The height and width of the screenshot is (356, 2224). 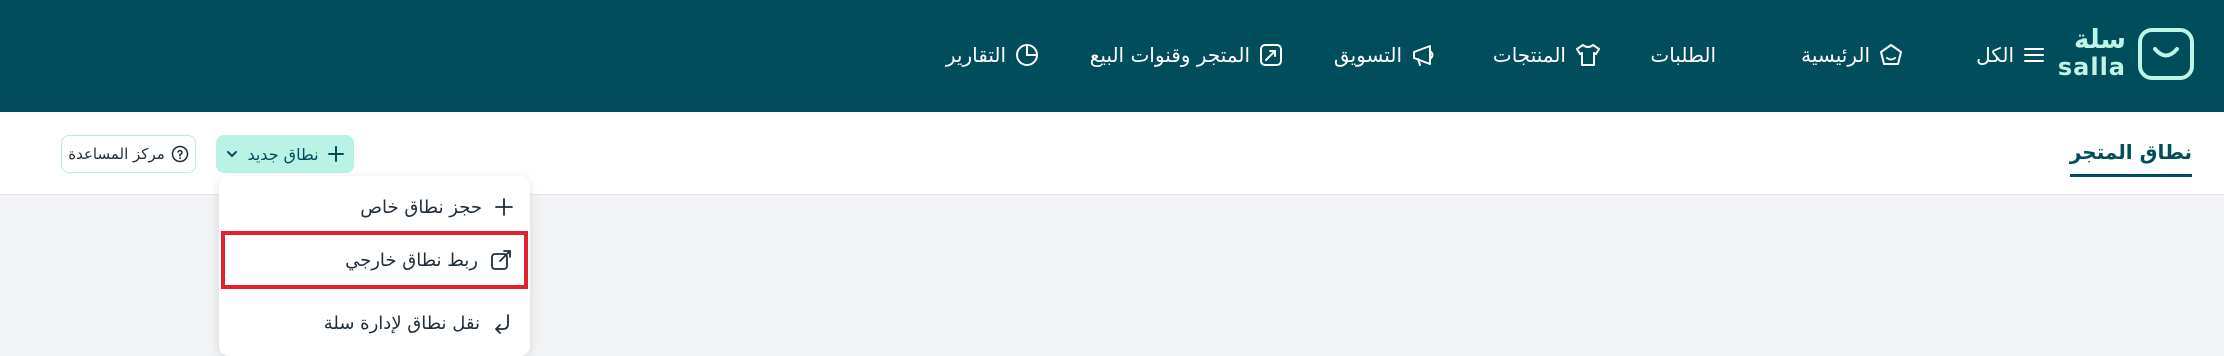 What do you see at coordinates (2091, 67) in the screenshot?
I see `logo-text-english: salla` at bounding box center [2091, 67].